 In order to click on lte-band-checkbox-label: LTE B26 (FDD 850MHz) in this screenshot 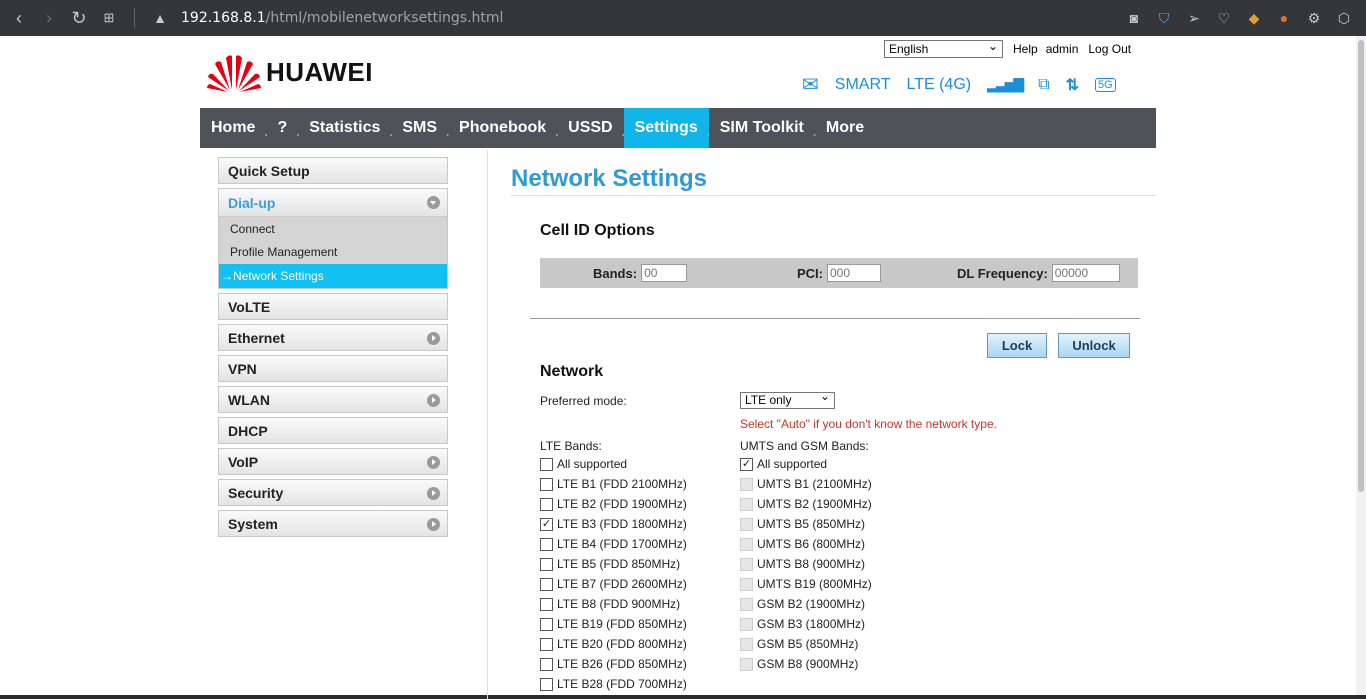, I will do `click(622, 664)`.